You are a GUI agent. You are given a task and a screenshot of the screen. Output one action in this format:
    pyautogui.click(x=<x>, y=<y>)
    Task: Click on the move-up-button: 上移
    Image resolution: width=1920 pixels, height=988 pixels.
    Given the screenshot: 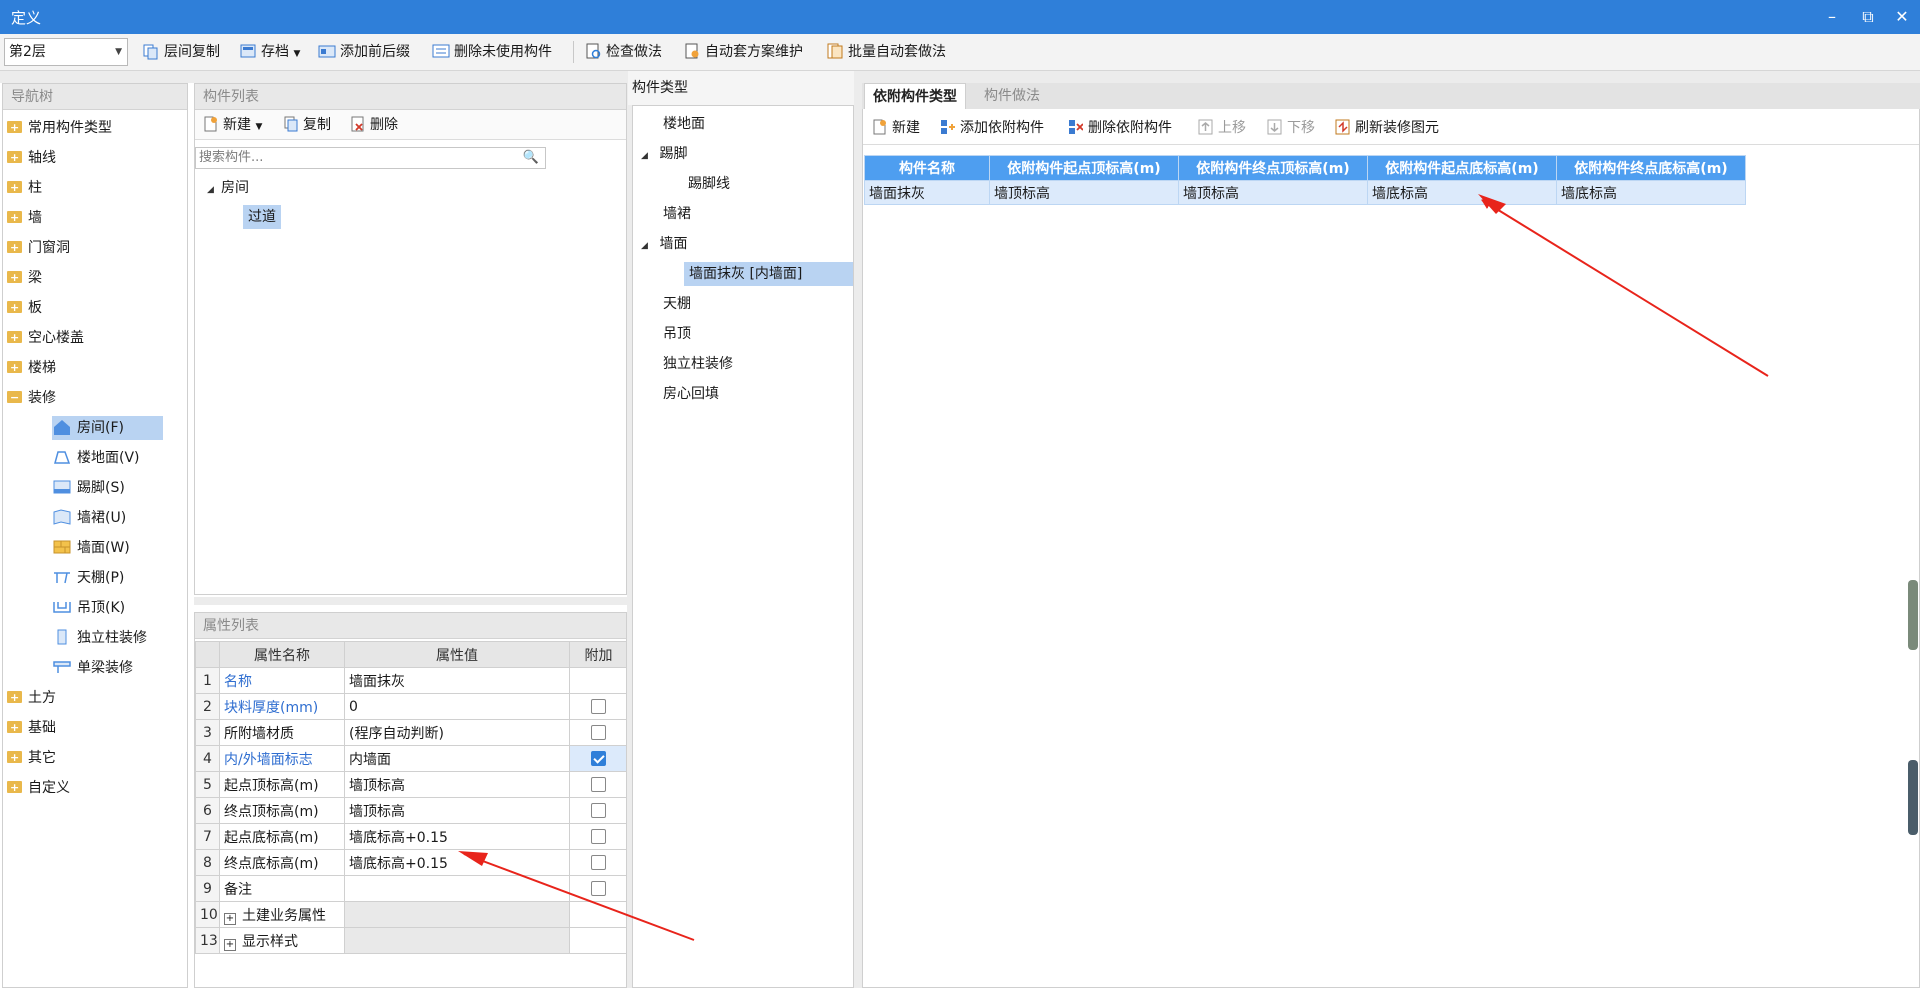 What is the action you would take?
    pyautogui.click(x=1222, y=128)
    